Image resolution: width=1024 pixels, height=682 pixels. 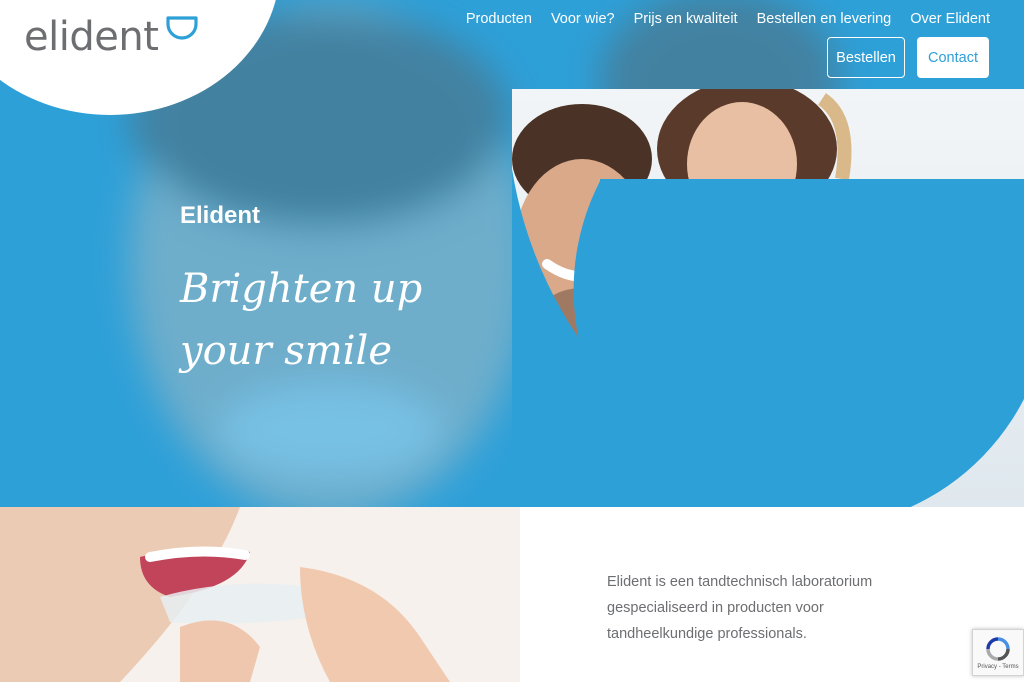 I want to click on recaptcha-icon, so click(x=998, y=648).